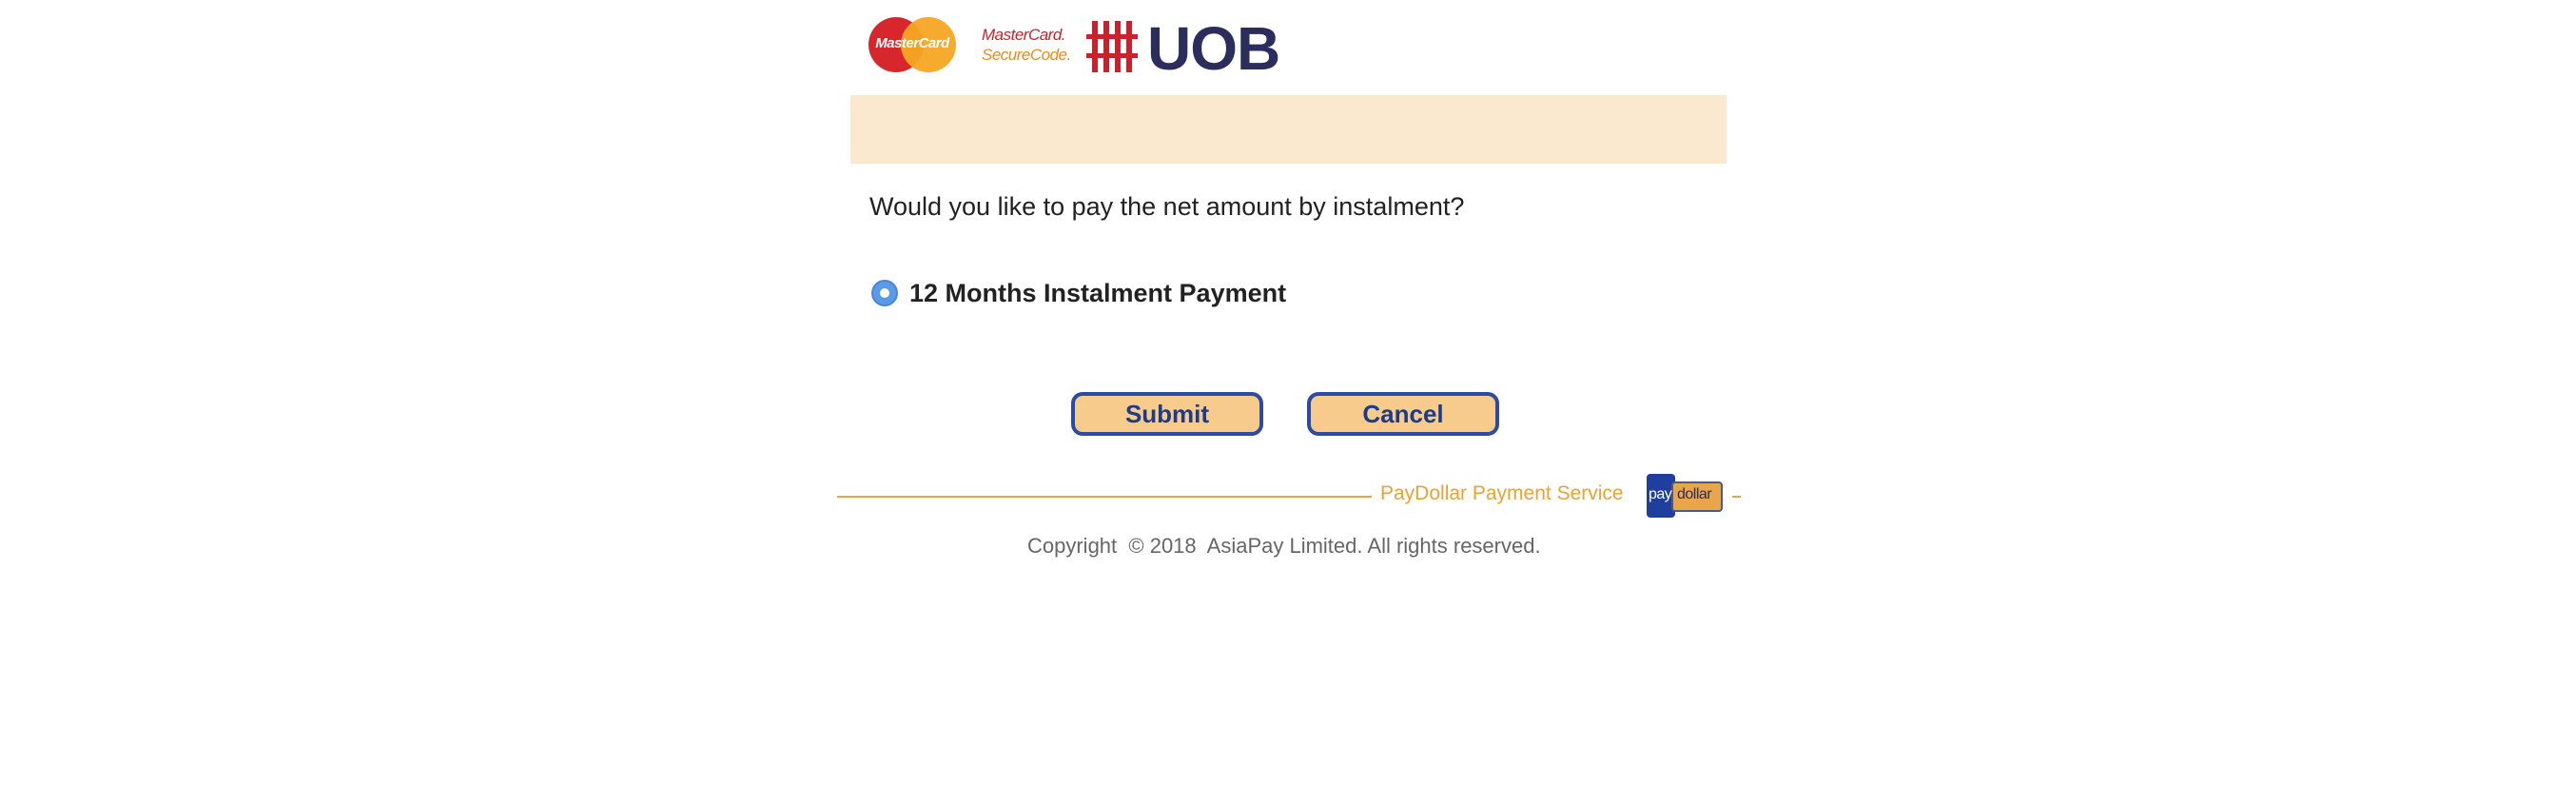 This screenshot has height=805, width=2576. I want to click on mastercard-logo-icon: MasterCard, so click(912, 44).